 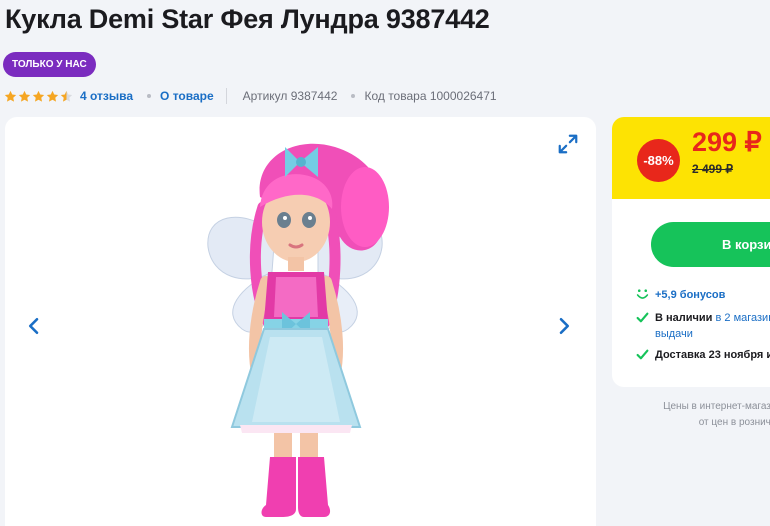 What do you see at coordinates (49, 64) in the screenshot?
I see `exclusive-badge: ТОЛЬКО У НАС` at bounding box center [49, 64].